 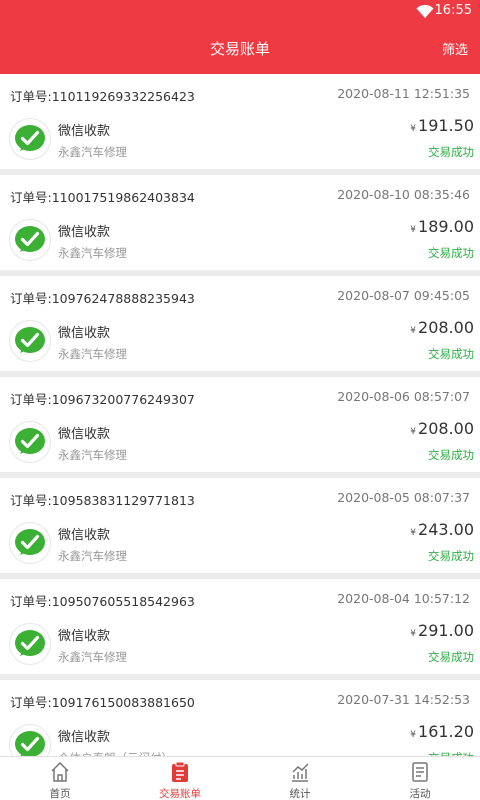 What do you see at coordinates (446, 630) in the screenshot?
I see `amount-value: 291.00` at bounding box center [446, 630].